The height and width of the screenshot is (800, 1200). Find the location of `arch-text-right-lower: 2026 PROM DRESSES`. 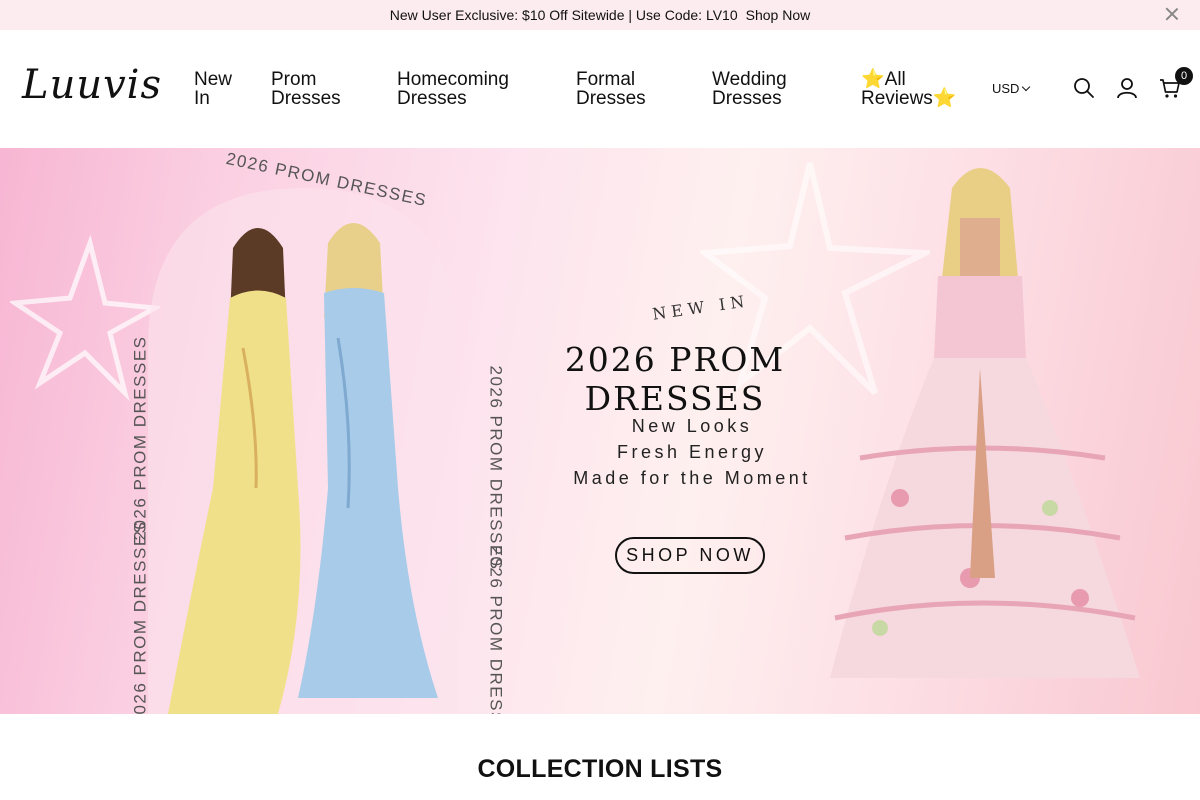

arch-text-right-lower: 2026 PROM DRESSES is located at coordinates (496, 629).